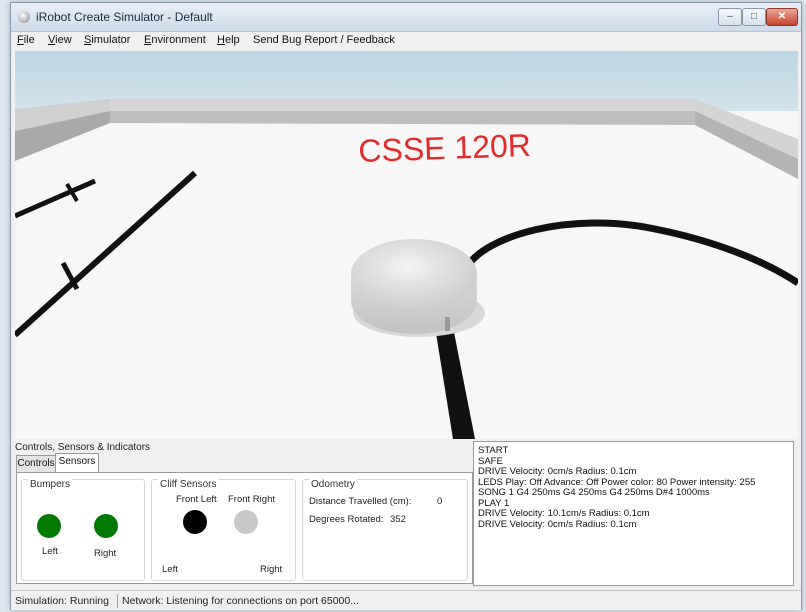 This screenshot has width=806, height=612. Describe the element at coordinates (24, 17) in the screenshot. I see `app-icon` at that location.